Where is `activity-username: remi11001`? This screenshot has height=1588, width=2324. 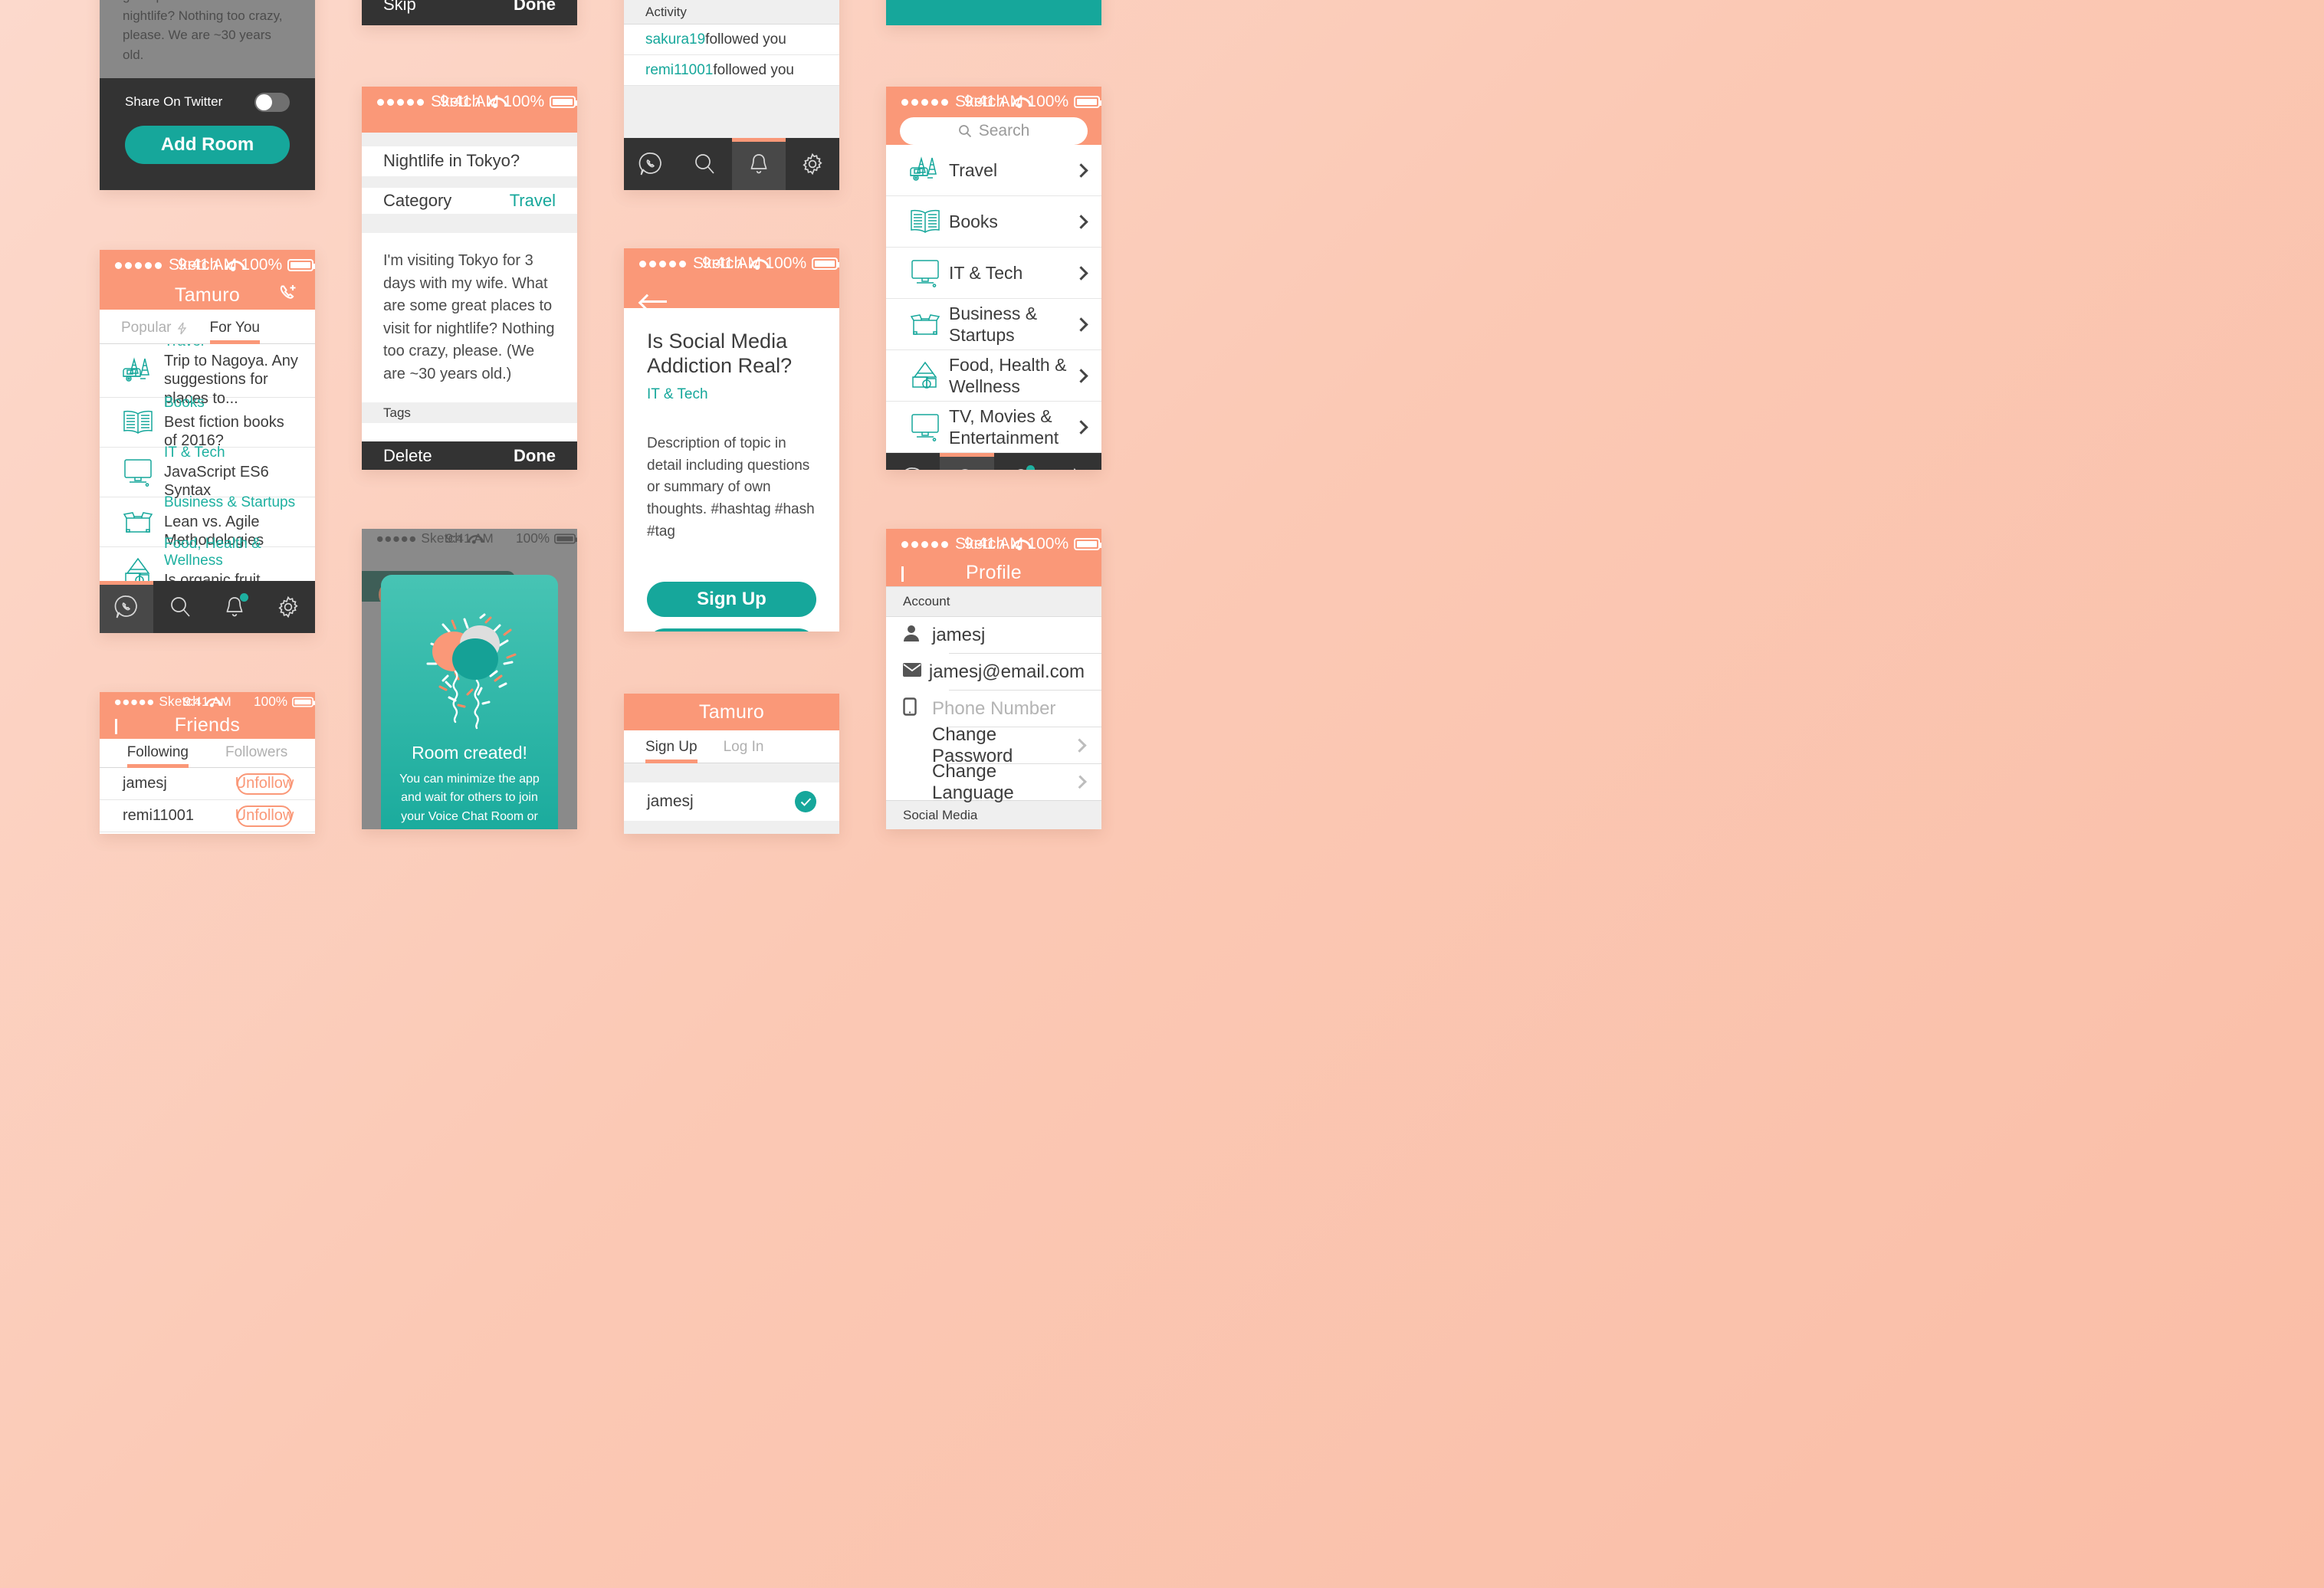 activity-username: remi11001 is located at coordinates (679, 70).